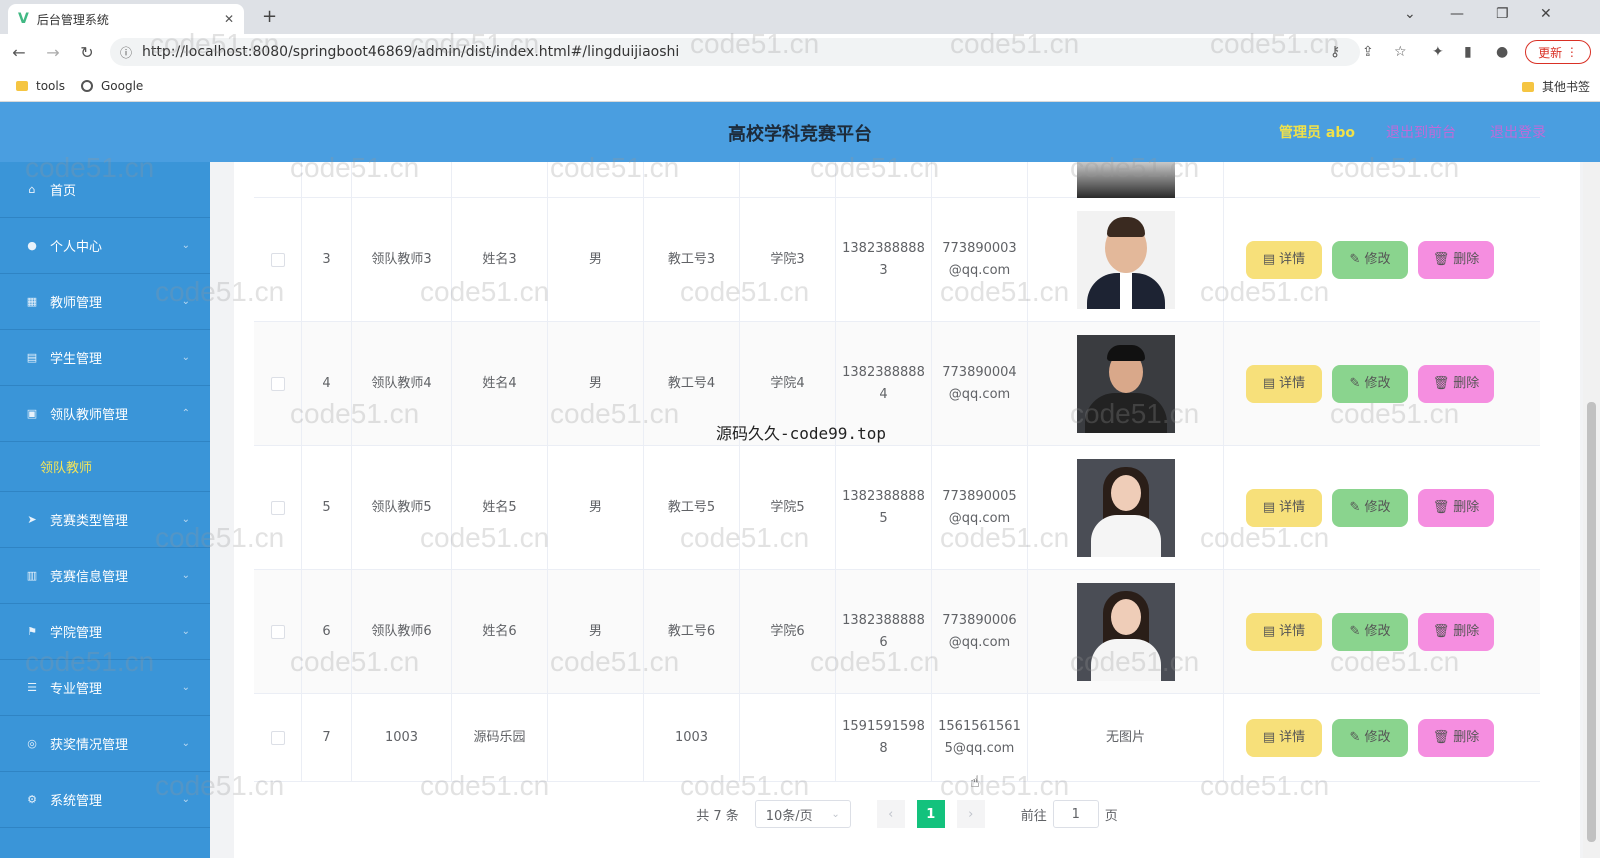 The height and width of the screenshot is (858, 1600). I want to click on sex-cell: 男, so click(596, 259).